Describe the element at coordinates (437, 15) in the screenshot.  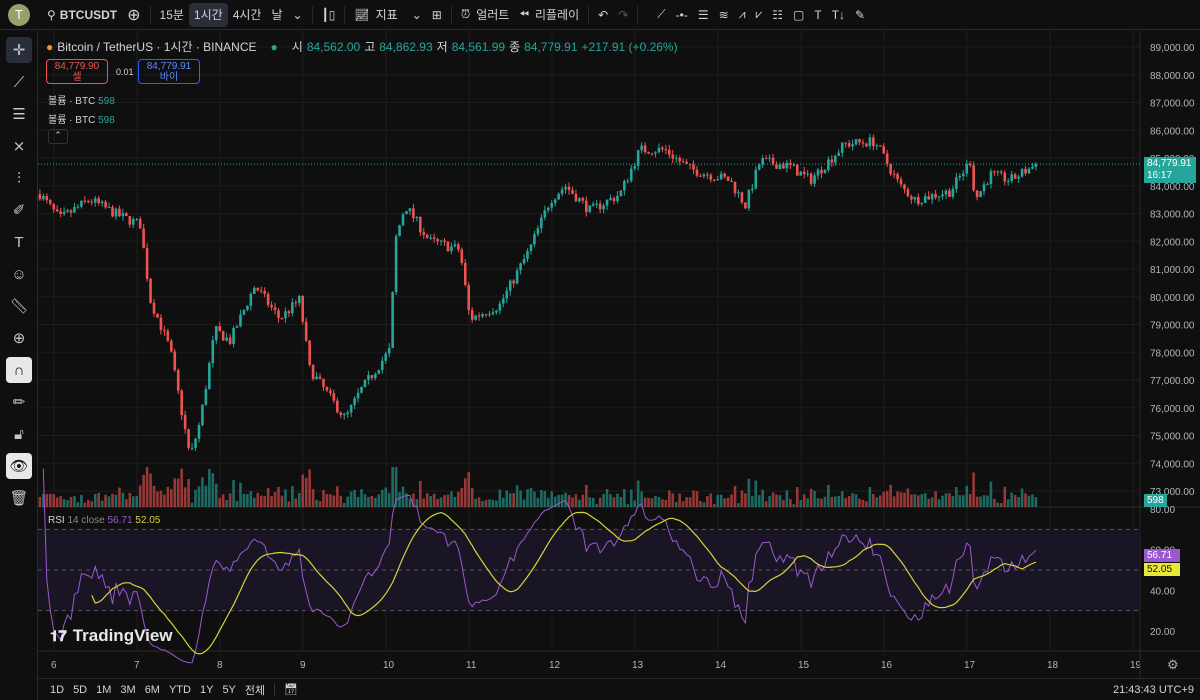
I see `layouts-grid-icon: ⊞` at that location.